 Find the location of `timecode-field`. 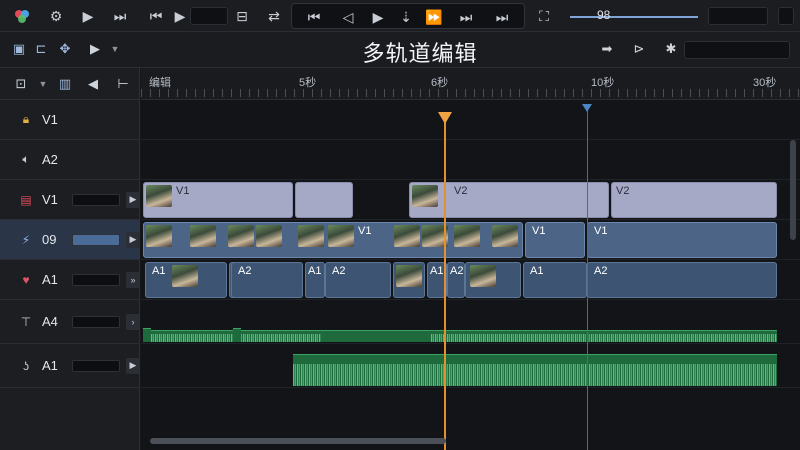

timecode-field is located at coordinates (209, 16).